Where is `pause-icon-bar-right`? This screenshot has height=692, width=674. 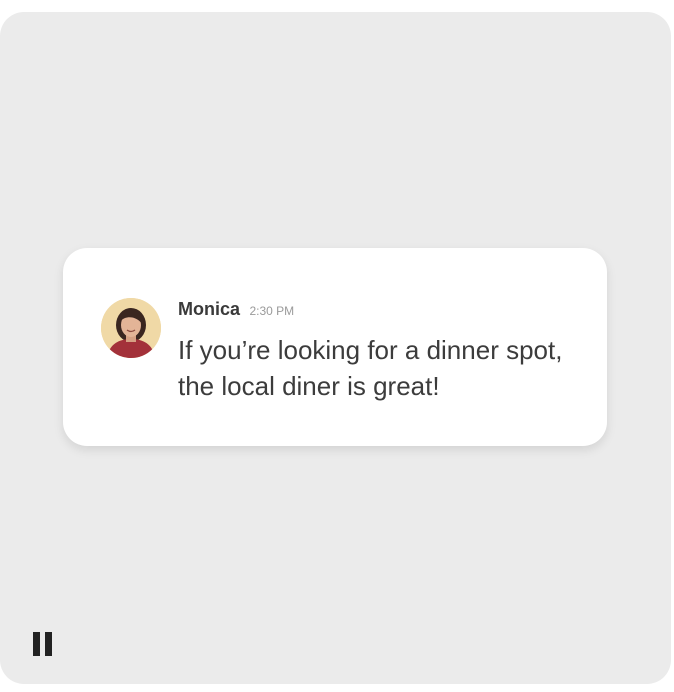 pause-icon-bar-right is located at coordinates (48, 644).